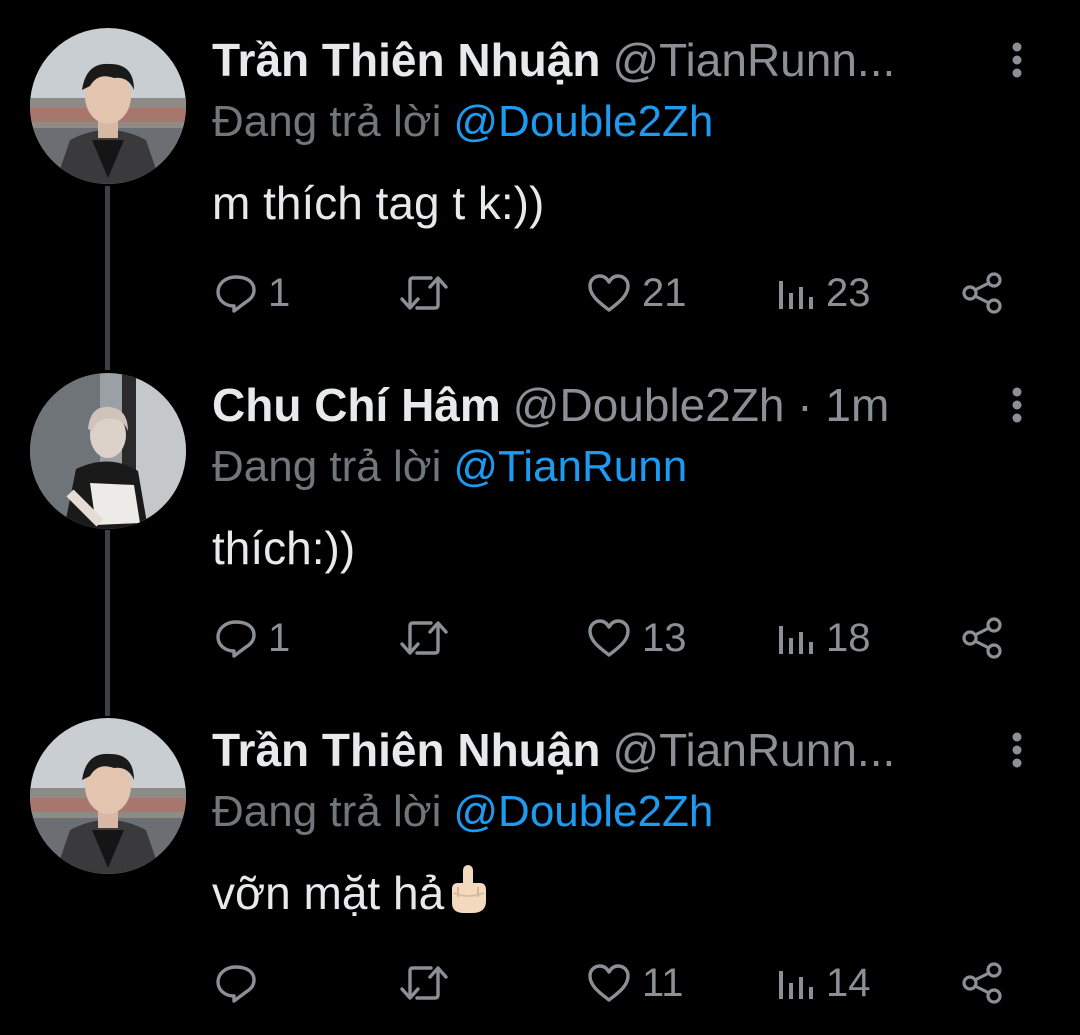 Image resolution: width=1080 pixels, height=1035 pixels. What do you see at coordinates (848, 293) in the screenshot?
I see `views-count: 23` at bounding box center [848, 293].